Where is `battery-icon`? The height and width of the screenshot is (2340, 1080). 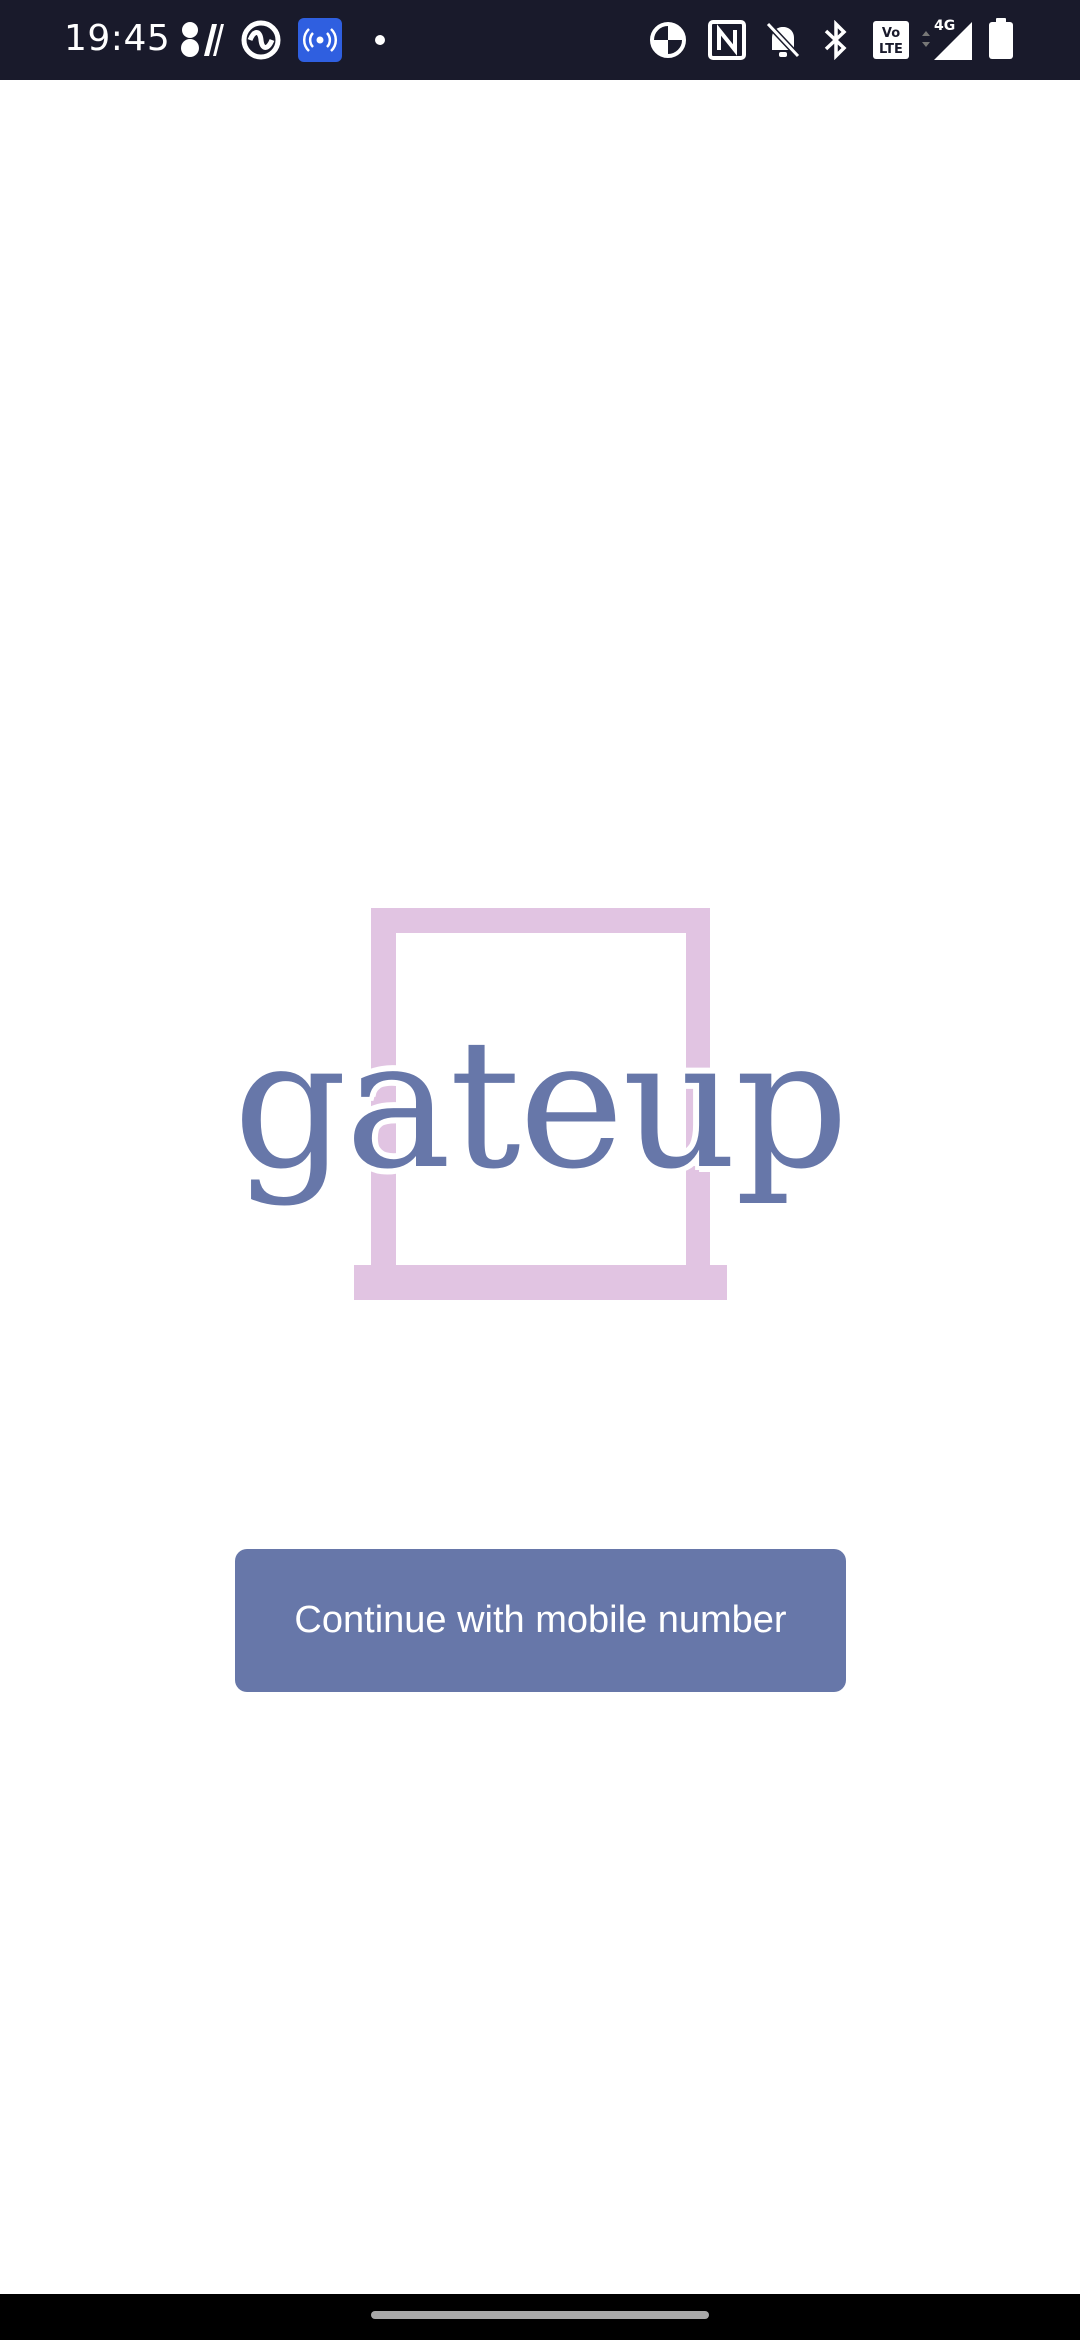 battery-icon is located at coordinates (1001, 38).